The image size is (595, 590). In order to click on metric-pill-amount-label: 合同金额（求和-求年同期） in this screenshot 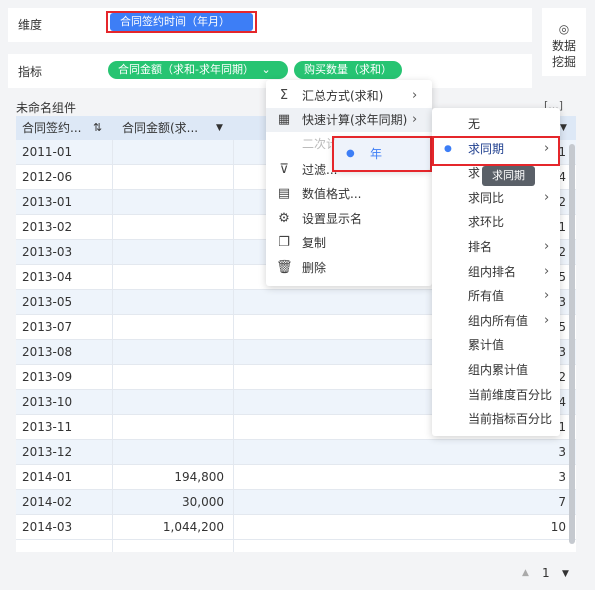, I will do `click(186, 69)`.